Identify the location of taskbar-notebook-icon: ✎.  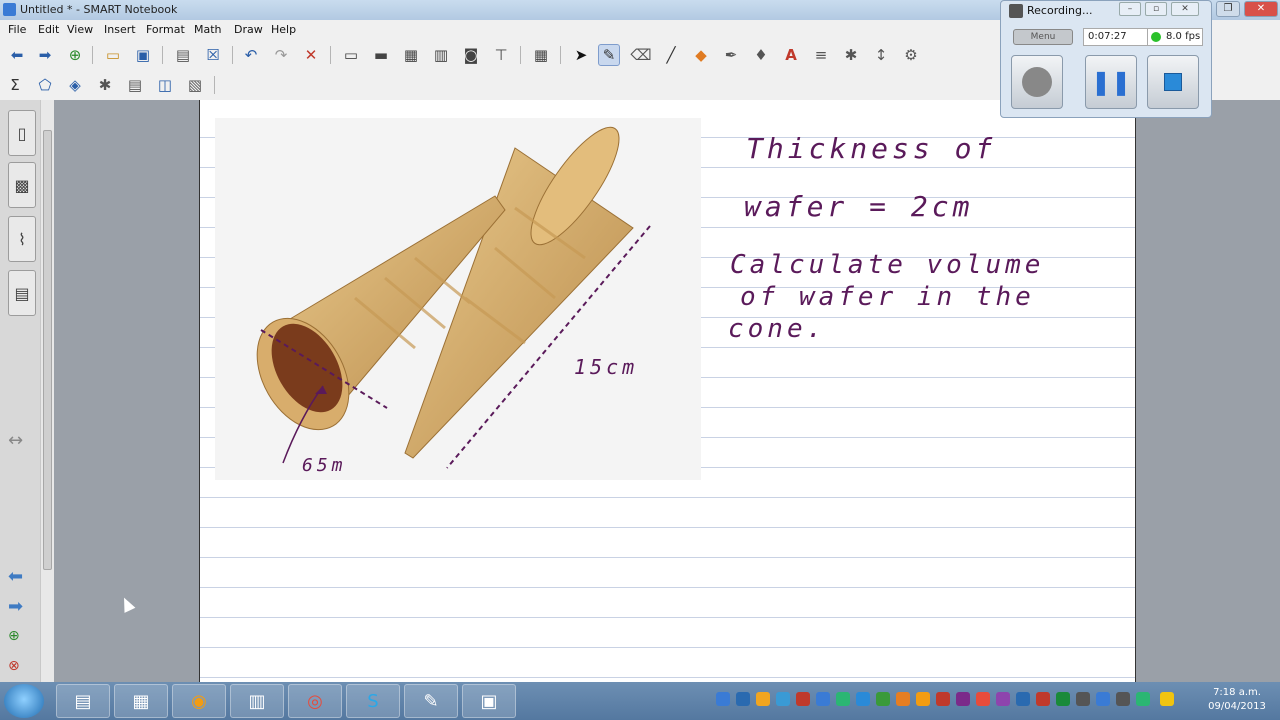
(431, 701).